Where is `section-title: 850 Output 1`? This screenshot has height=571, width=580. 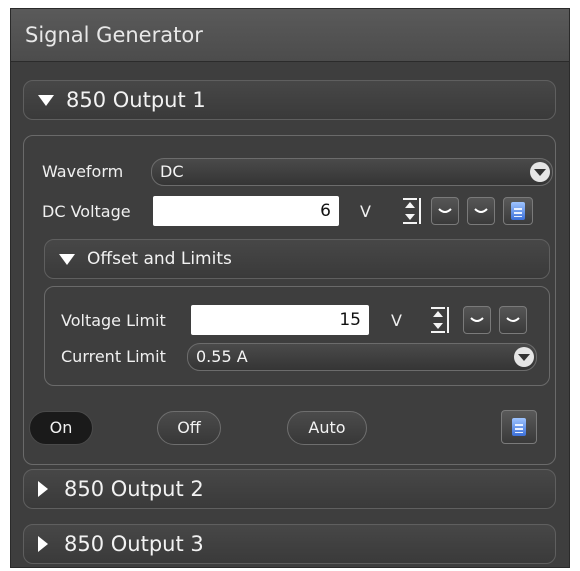 section-title: 850 Output 1 is located at coordinates (136, 100).